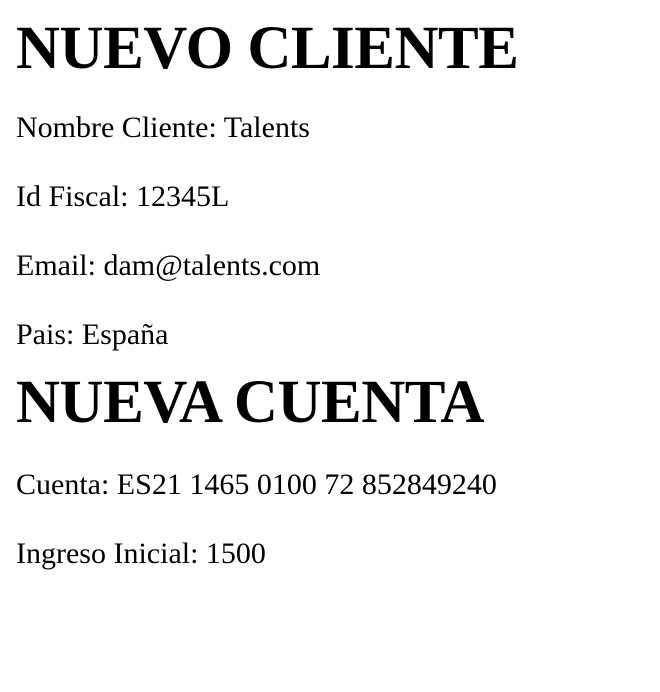 This screenshot has width=660, height=692. Describe the element at coordinates (250, 402) in the screenshot. I see `account-heading: NUEVA CUENTA` at that location.